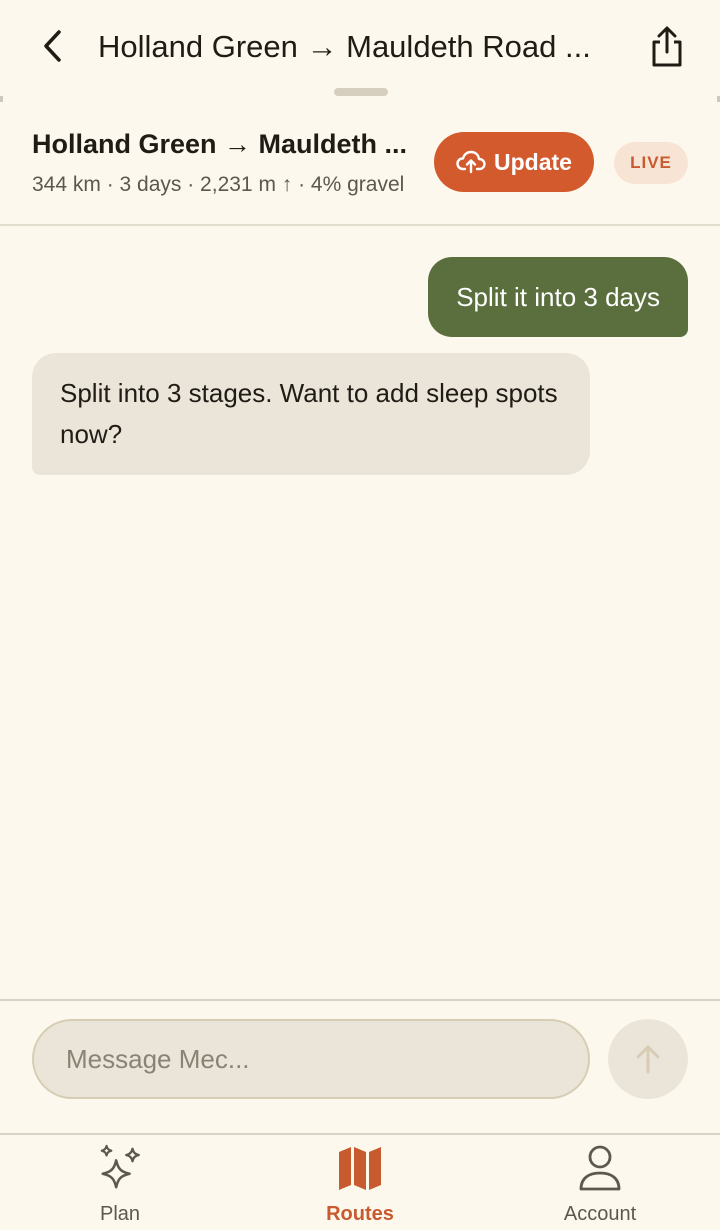 Image resolution: width=720 pixels, height=1230 pixels. What do you see at coordinates (558, 297) in the screenshot?
I see `user-message: Split it into 3 days` at bounding box center [558, 297].